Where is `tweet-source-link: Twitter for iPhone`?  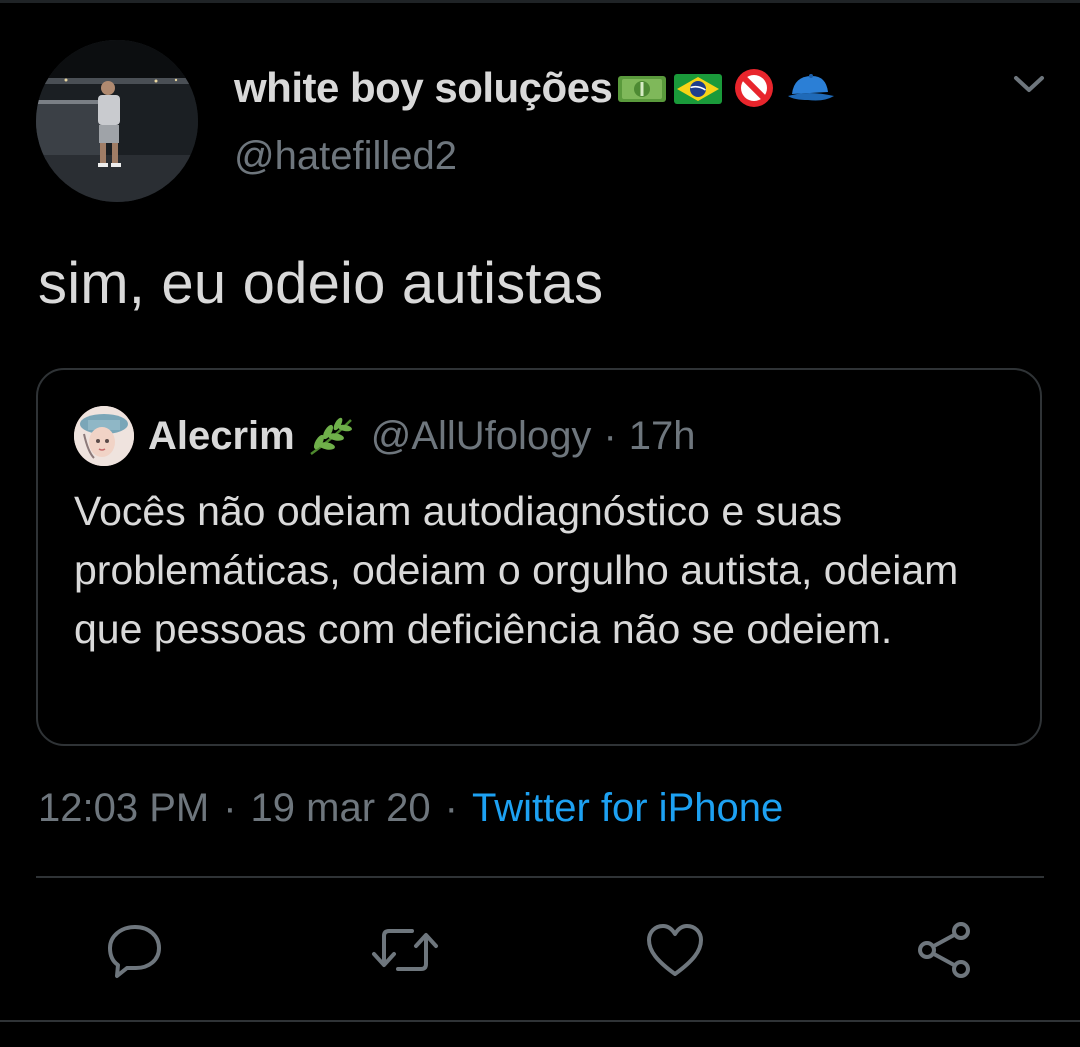
tweet-source-link: Twitter for iPhone is located at coordinates (627, 808).